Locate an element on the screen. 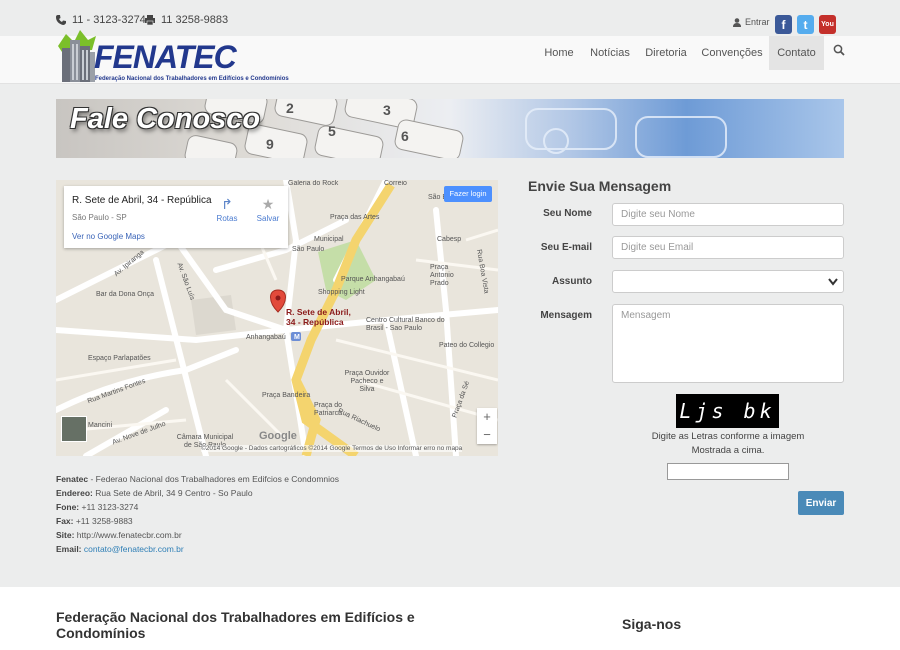 The width and height of the screenshot is (900, 650). map-login-button: Fazer login is located at coordinates (468, 194).